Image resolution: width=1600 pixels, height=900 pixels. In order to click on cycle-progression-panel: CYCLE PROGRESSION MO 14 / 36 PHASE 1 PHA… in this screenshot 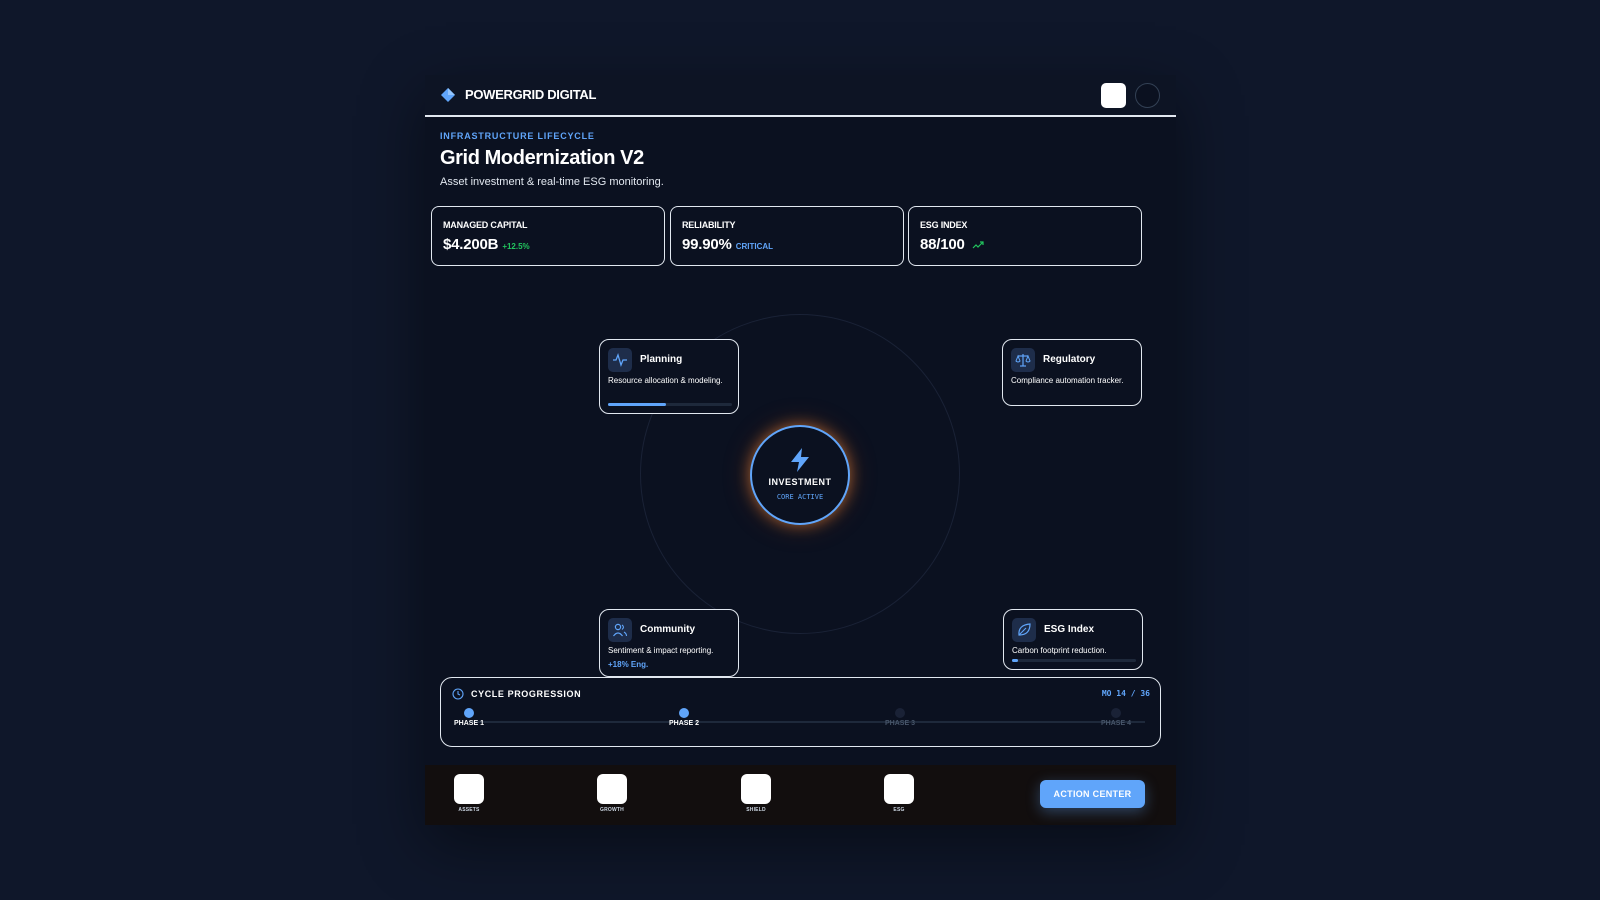, I will do `click(800, 712)`.